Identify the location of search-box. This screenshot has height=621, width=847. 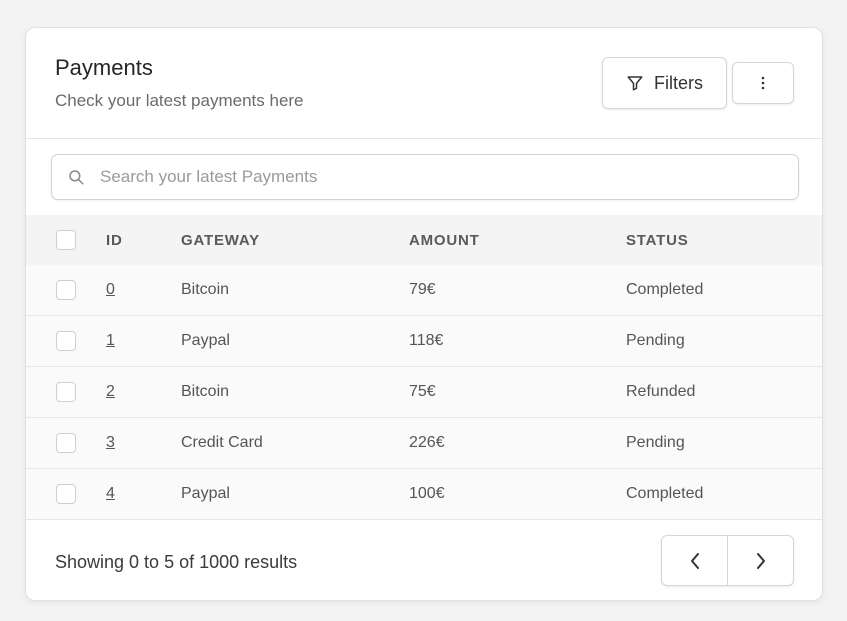
(425, 177).